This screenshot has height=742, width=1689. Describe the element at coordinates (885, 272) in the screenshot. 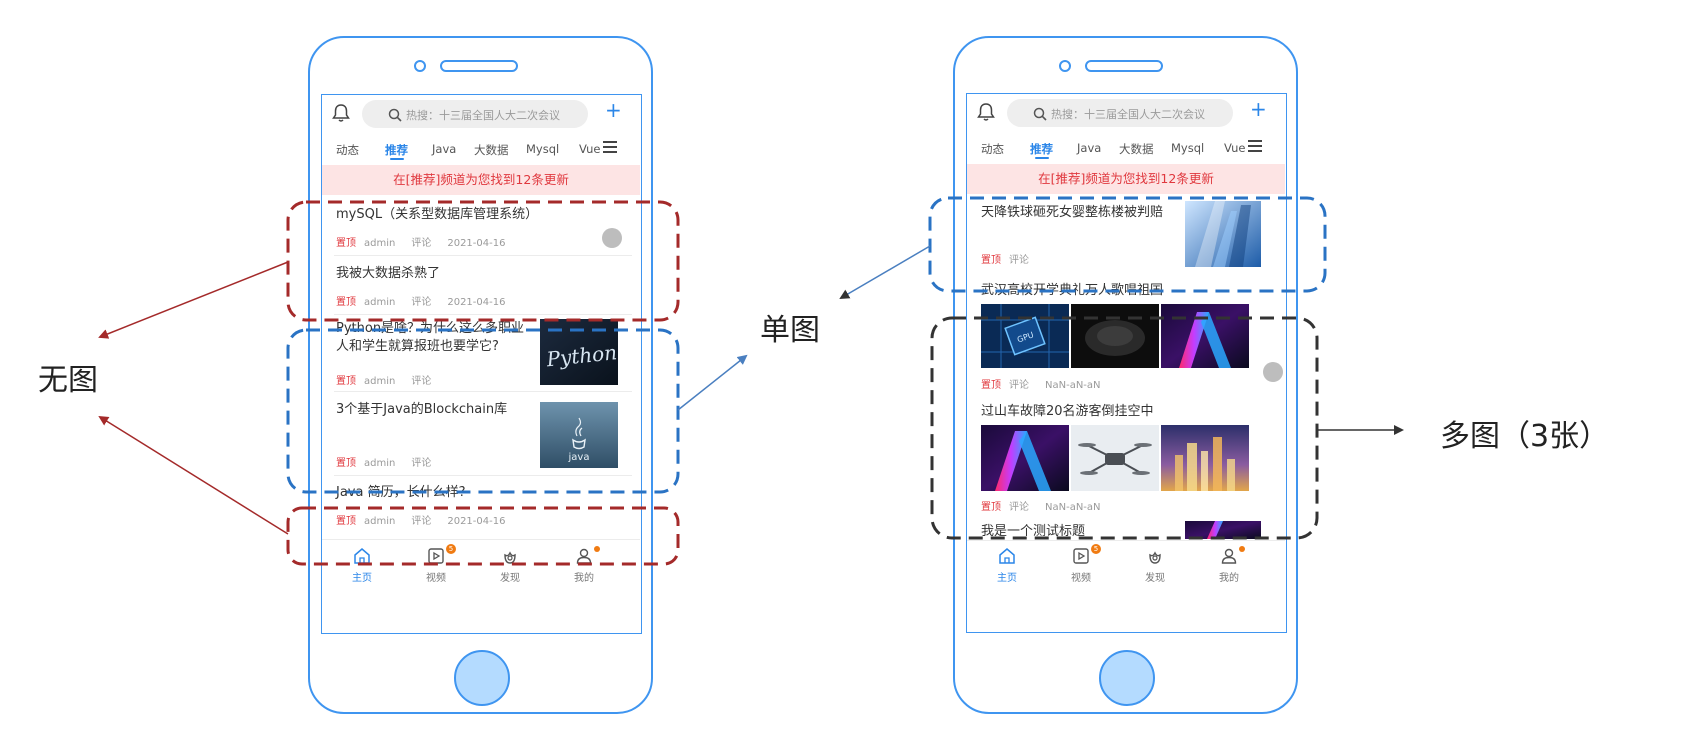

I see `arrow-single-right` at that location.